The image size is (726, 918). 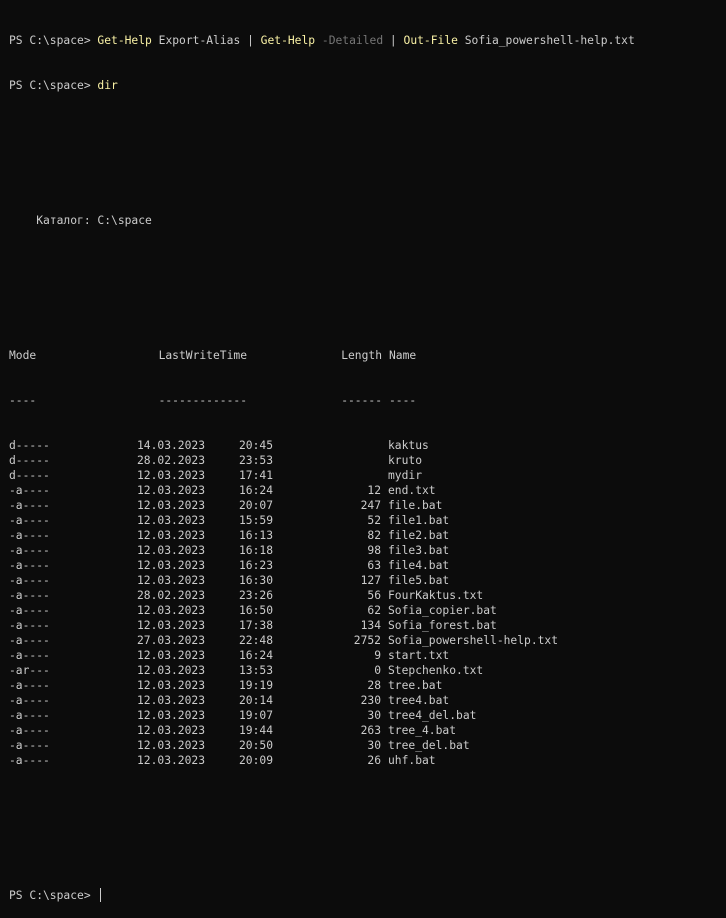 What do you see at coordinates (202, 355) in the screenshot?
I see `header-lastwritetime: LastWriteTime` at bounding box center [202, 355].